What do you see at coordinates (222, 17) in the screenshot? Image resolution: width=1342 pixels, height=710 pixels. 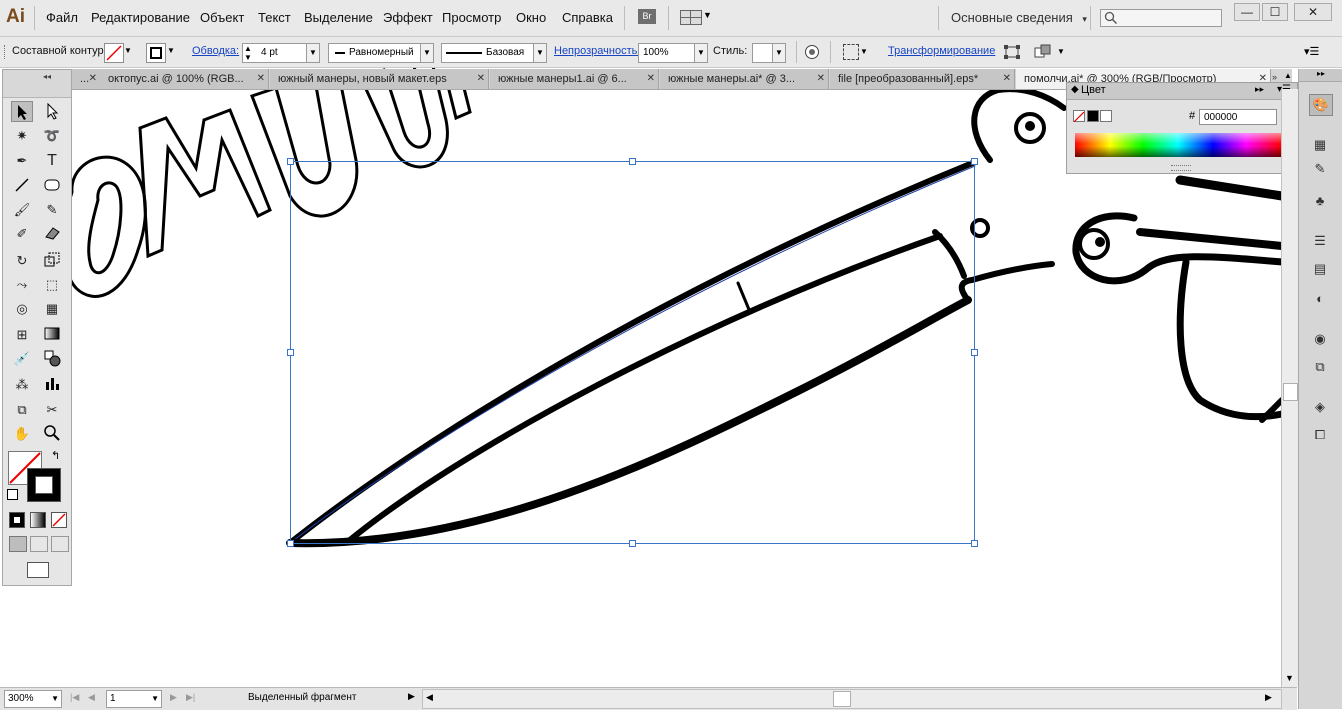 I see `menu-object: Объект` at bounding box center [222, 17].